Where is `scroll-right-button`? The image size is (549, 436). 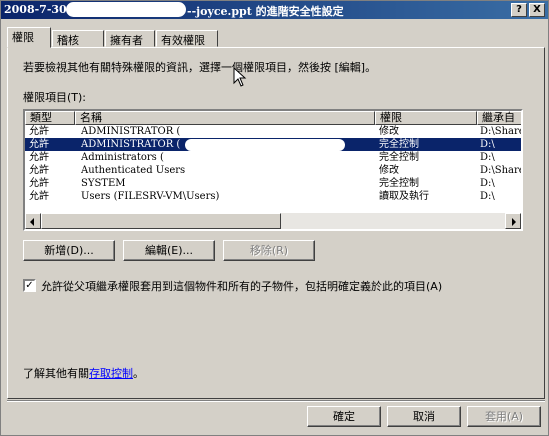 scroll-right-button is located at coordinates (513, 221).